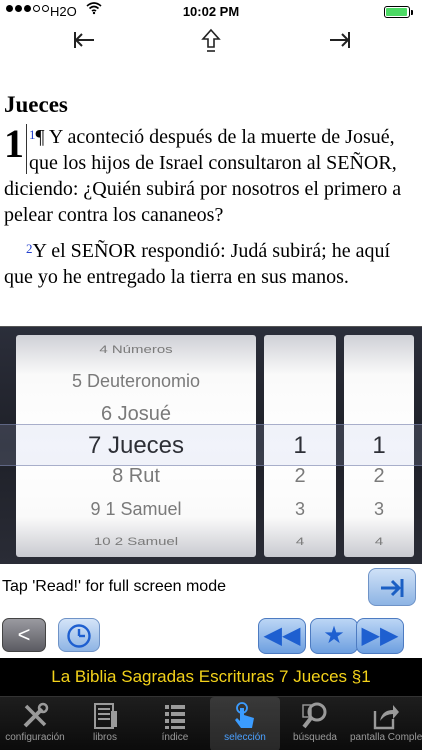  I want to click on tap-hand-icon, so click(244, 715).